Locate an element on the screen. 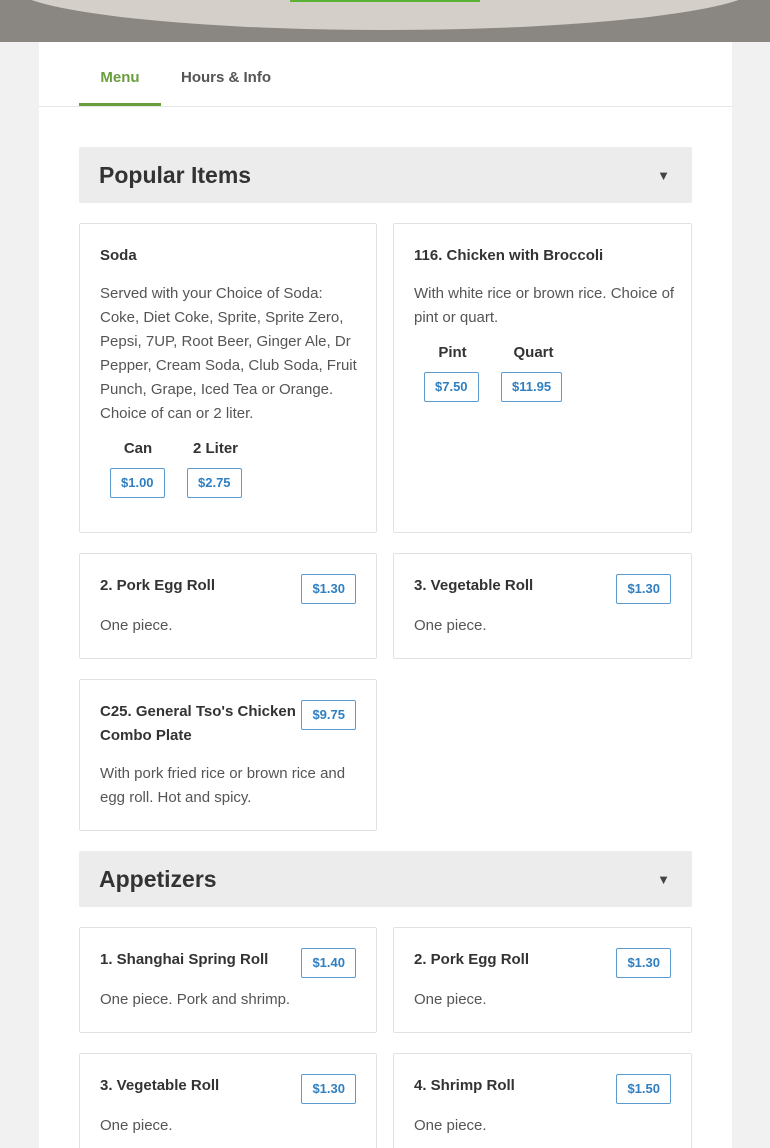 The width and height of the screenshot is (770, 1148). price-button: $11.95 is located at coordinates (532, 387).